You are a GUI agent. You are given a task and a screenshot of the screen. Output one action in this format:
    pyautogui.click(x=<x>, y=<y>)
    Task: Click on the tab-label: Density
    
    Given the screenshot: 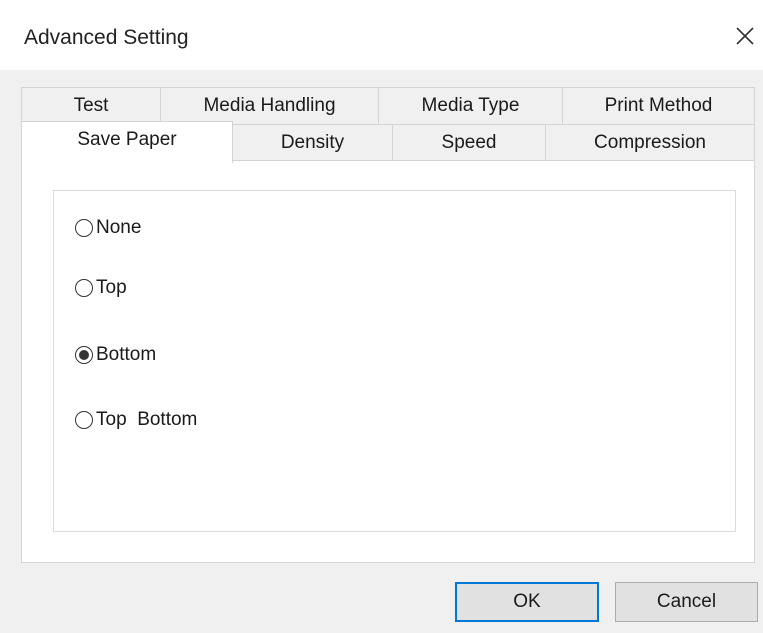 What is the action you would take?
    pyautogui.click(x=312, y=142)
    